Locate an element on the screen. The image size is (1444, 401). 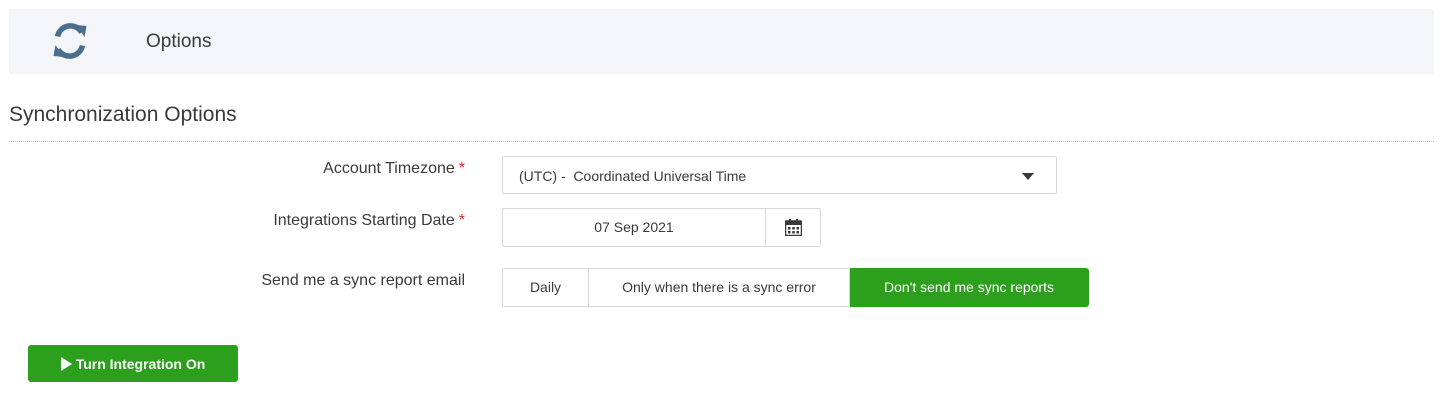
timezone-select-value: (UTC) - Coordinated Universal Time is located at coordinates (633, 176).